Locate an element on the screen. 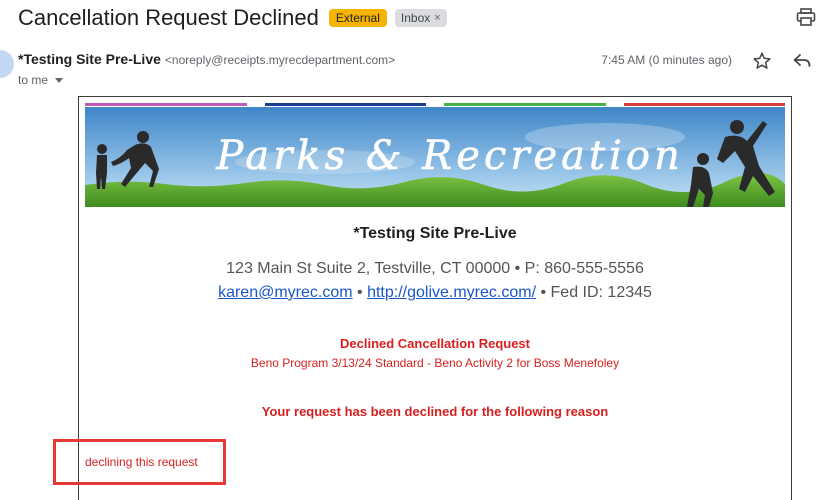 This screenshot has height=500, width=832. print-icon is located at coordinates (806, 17).